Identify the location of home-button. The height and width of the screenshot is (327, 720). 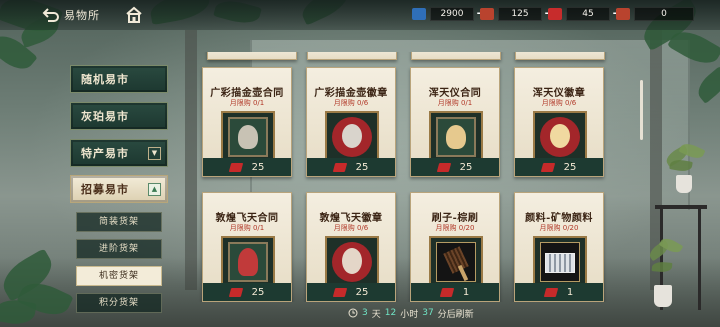
(134, 15).